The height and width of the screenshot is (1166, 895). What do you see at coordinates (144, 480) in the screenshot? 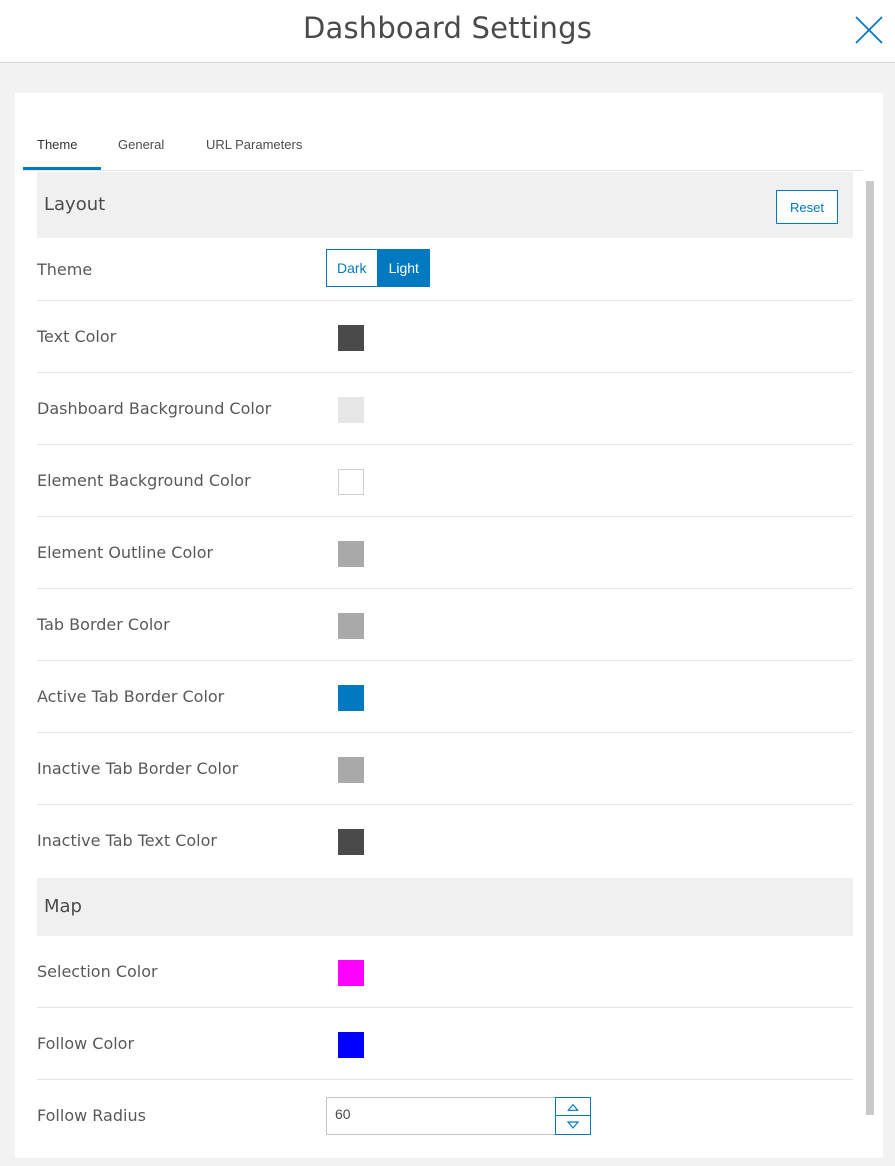
I see `row-label: Element Background Color` at bounding box center [144, 480].